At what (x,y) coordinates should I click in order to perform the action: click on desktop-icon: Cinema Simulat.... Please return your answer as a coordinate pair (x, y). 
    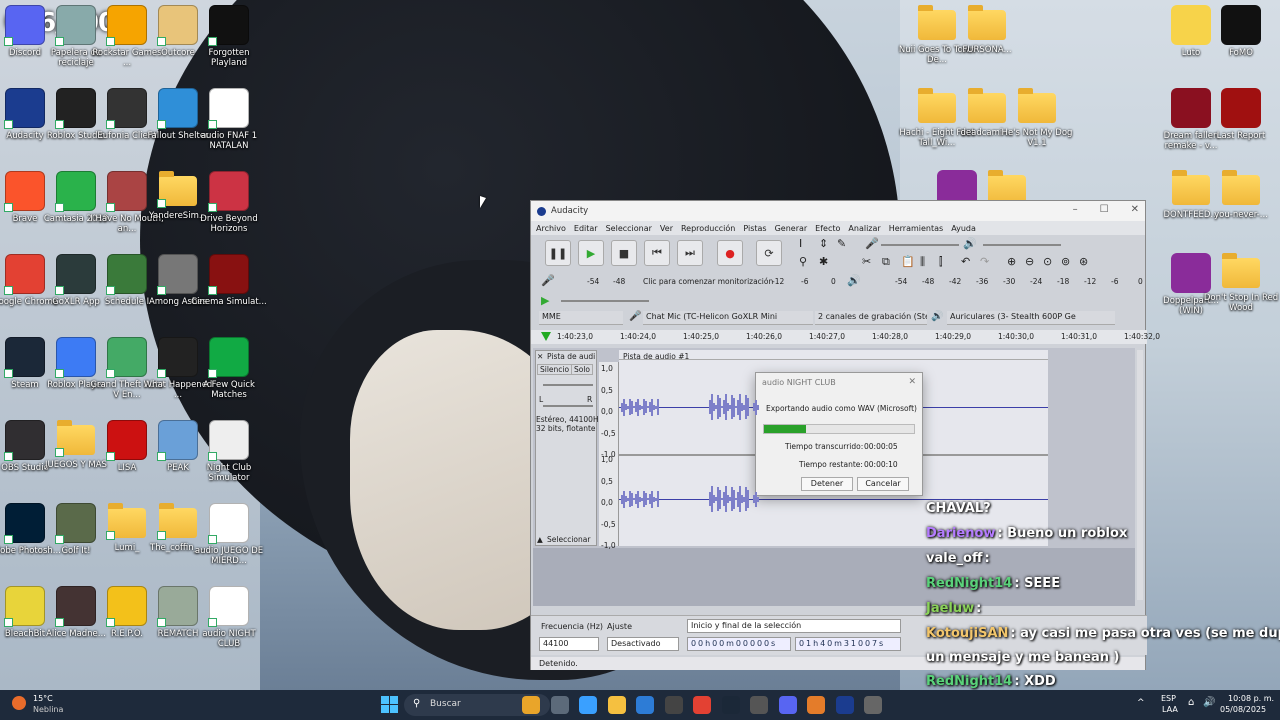
    Looking at the image, I should click on (229, 280).